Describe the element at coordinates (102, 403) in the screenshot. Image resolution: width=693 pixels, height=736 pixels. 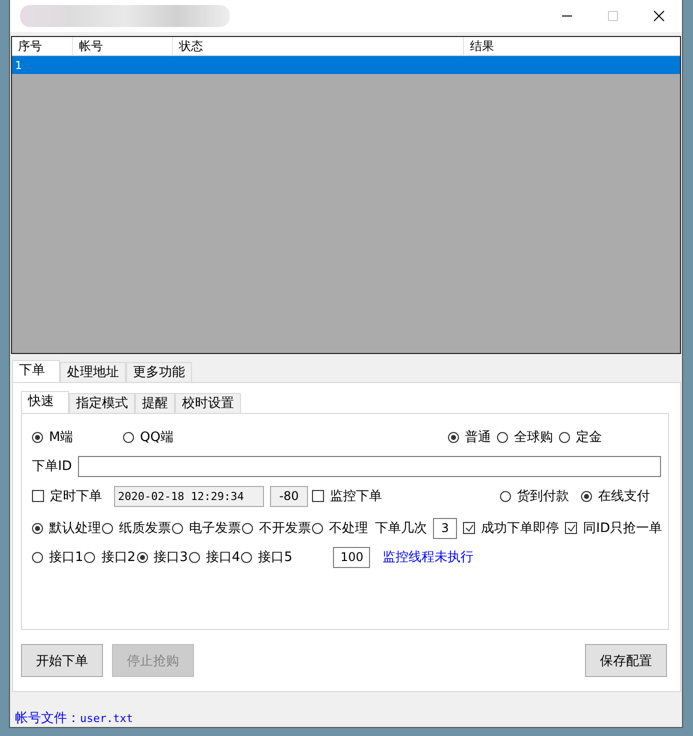
I see `tab: 指定模式` at that location.